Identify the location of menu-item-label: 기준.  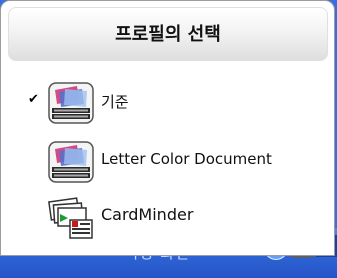
(115, 102).